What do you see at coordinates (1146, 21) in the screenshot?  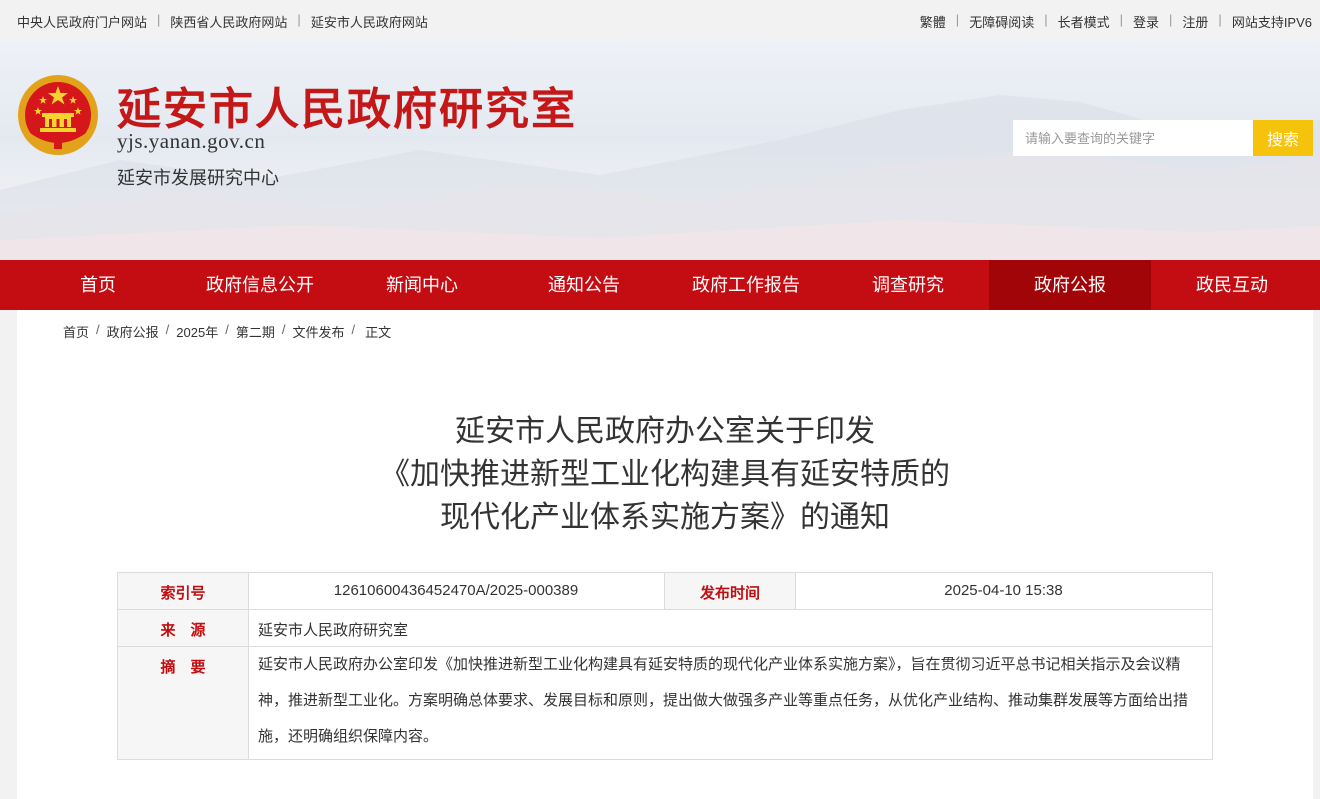 I see `link-login: 登录` at bounding box center [1146, 21].